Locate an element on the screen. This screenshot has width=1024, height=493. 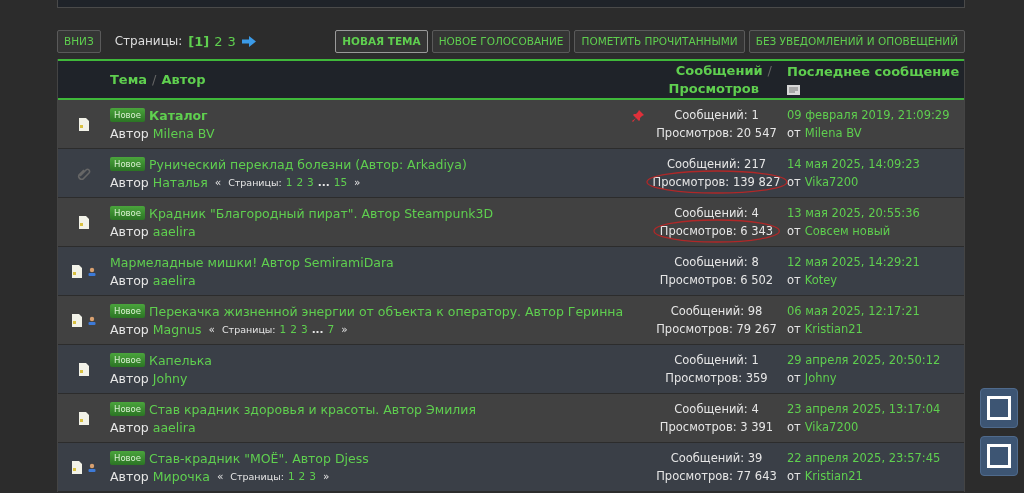
arrow-right-icon is located at coordinates (248, 41).